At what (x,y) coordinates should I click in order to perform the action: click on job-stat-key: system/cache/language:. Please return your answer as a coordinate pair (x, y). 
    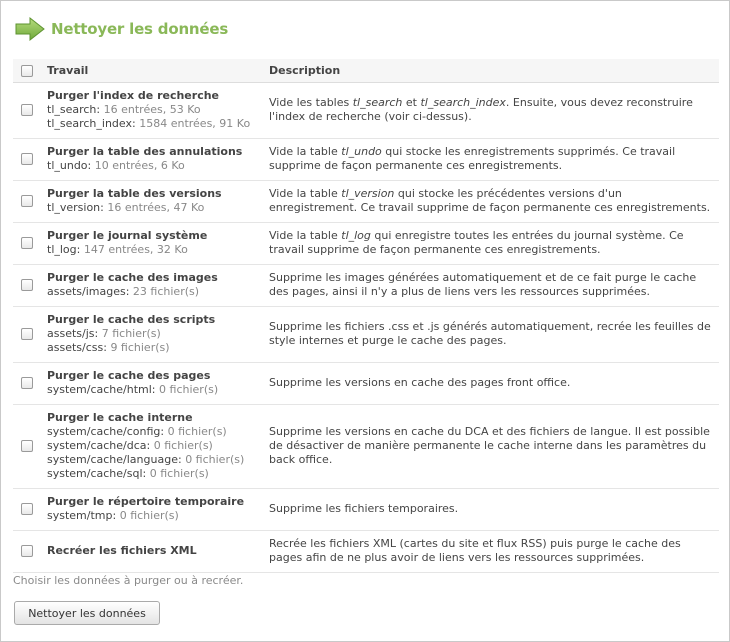
    Looking at the image, I should click on (114, 459).